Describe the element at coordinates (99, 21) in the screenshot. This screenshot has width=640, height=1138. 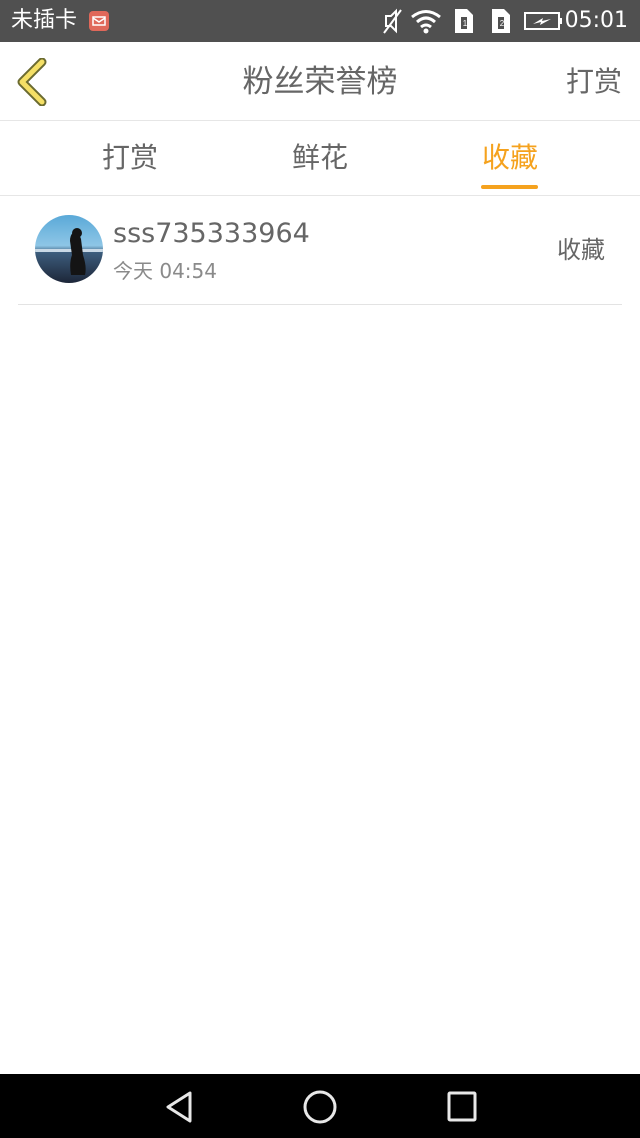
I see `mail-notification-icon` at that location.